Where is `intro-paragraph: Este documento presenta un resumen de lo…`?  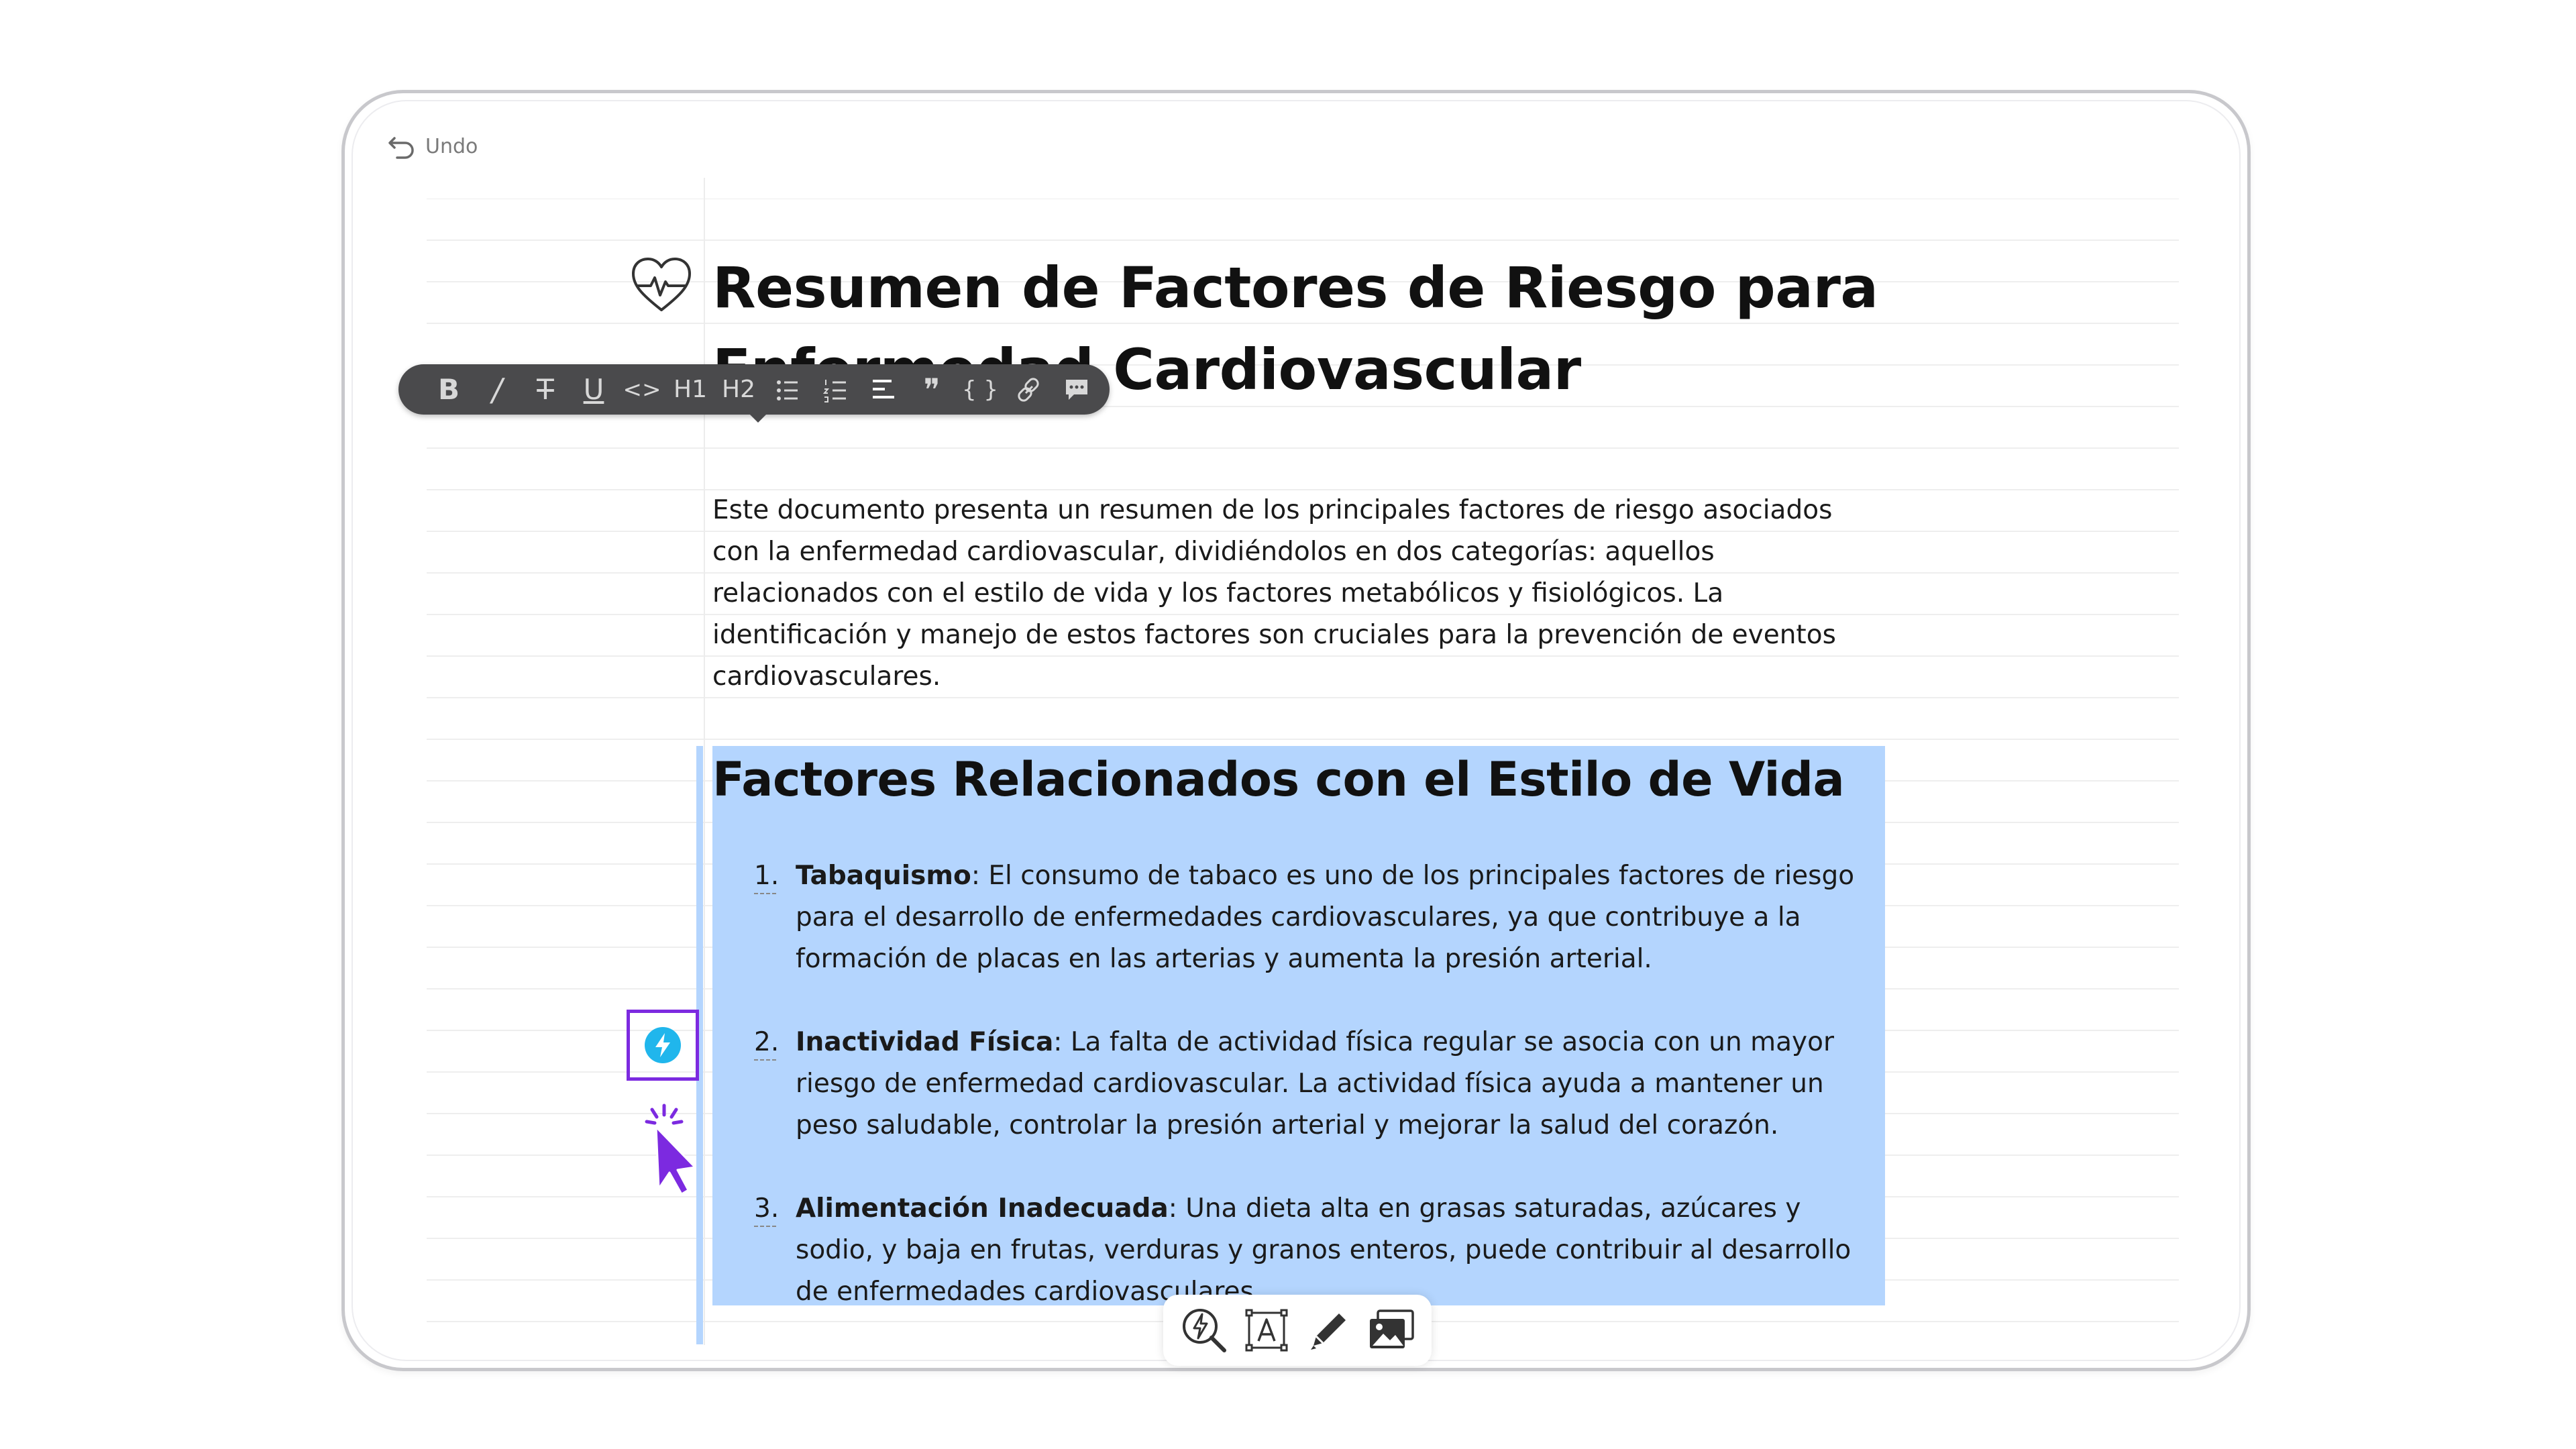 intro-paragraph: Este documento presenta un resumen de lo… is located at coordinates (1299, 594).